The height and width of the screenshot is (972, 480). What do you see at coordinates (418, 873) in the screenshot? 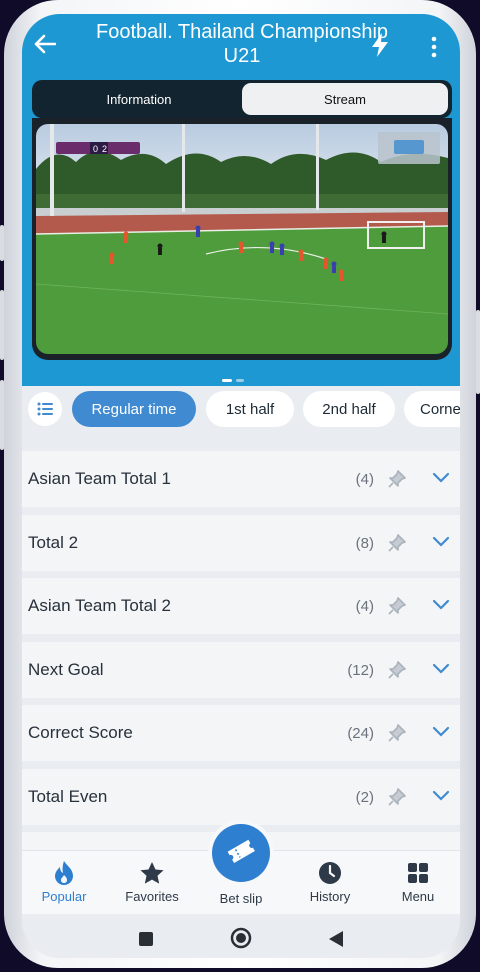
I see `grid-icon` at bounding box center [418, 873].